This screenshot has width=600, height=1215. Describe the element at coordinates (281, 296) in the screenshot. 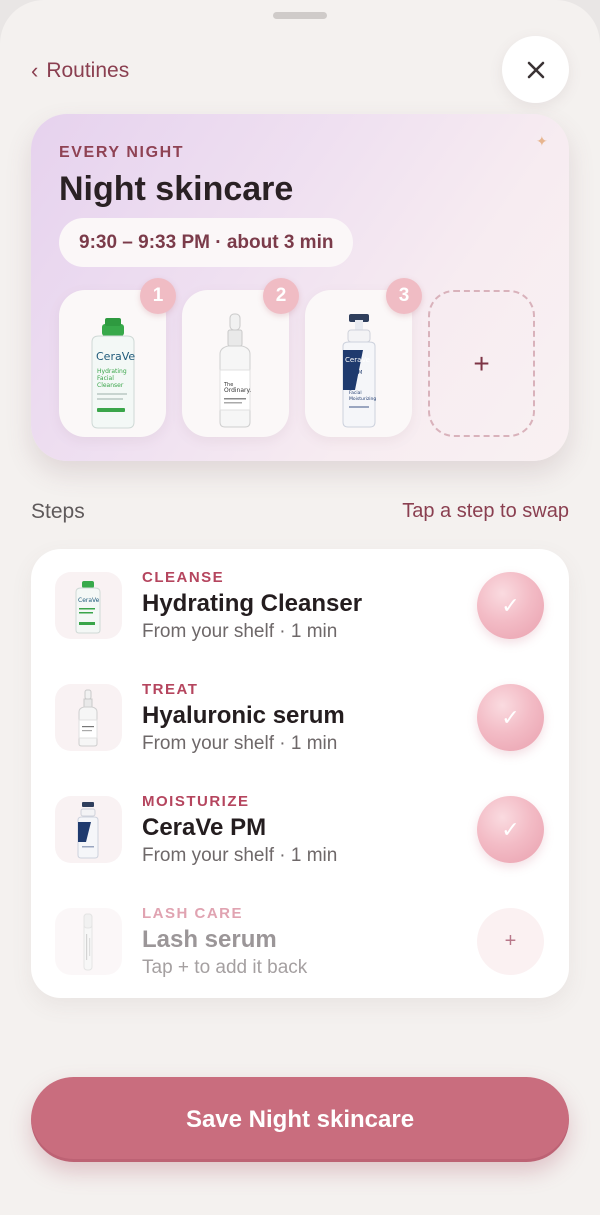

I see `slot-number-badge: 2` at that location.